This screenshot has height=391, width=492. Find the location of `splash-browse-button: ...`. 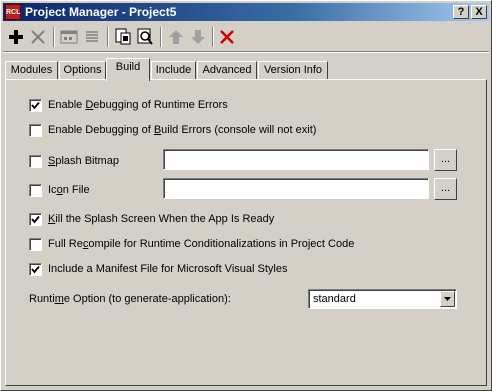

splash-browse-button: ... is located at coordinates (445, 160).